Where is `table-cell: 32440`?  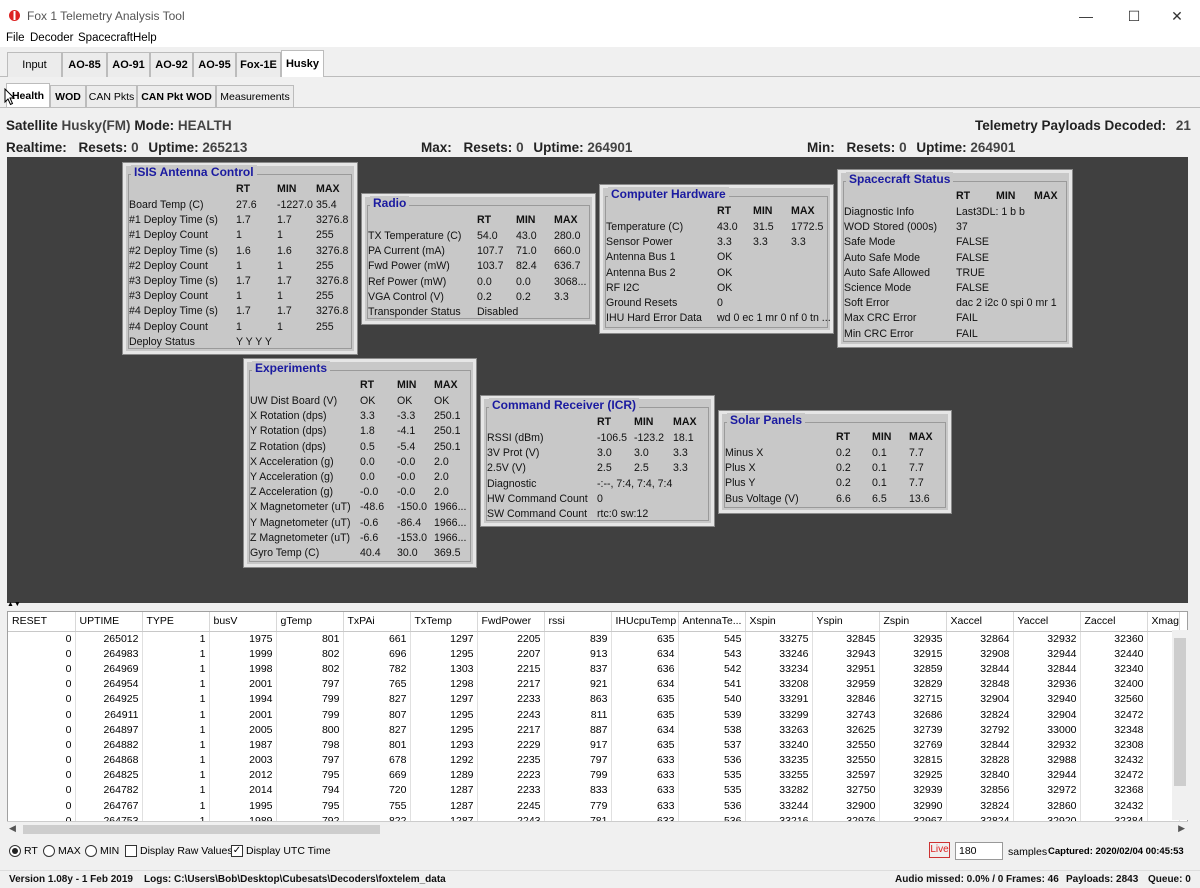
table-cell: 32440 is located at coordinates (1114, 654).